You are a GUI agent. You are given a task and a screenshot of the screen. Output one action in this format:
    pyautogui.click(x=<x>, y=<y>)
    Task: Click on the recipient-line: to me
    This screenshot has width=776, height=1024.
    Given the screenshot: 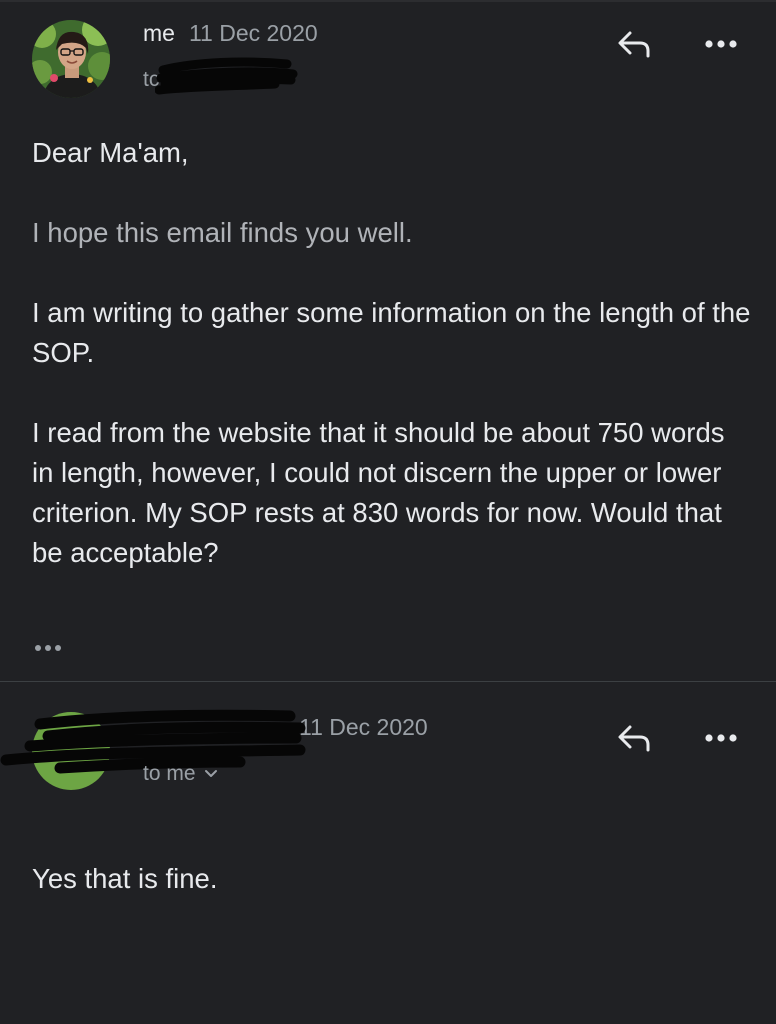 What is the action you would take?
    pyautogui.click(x=180, y=774)
    